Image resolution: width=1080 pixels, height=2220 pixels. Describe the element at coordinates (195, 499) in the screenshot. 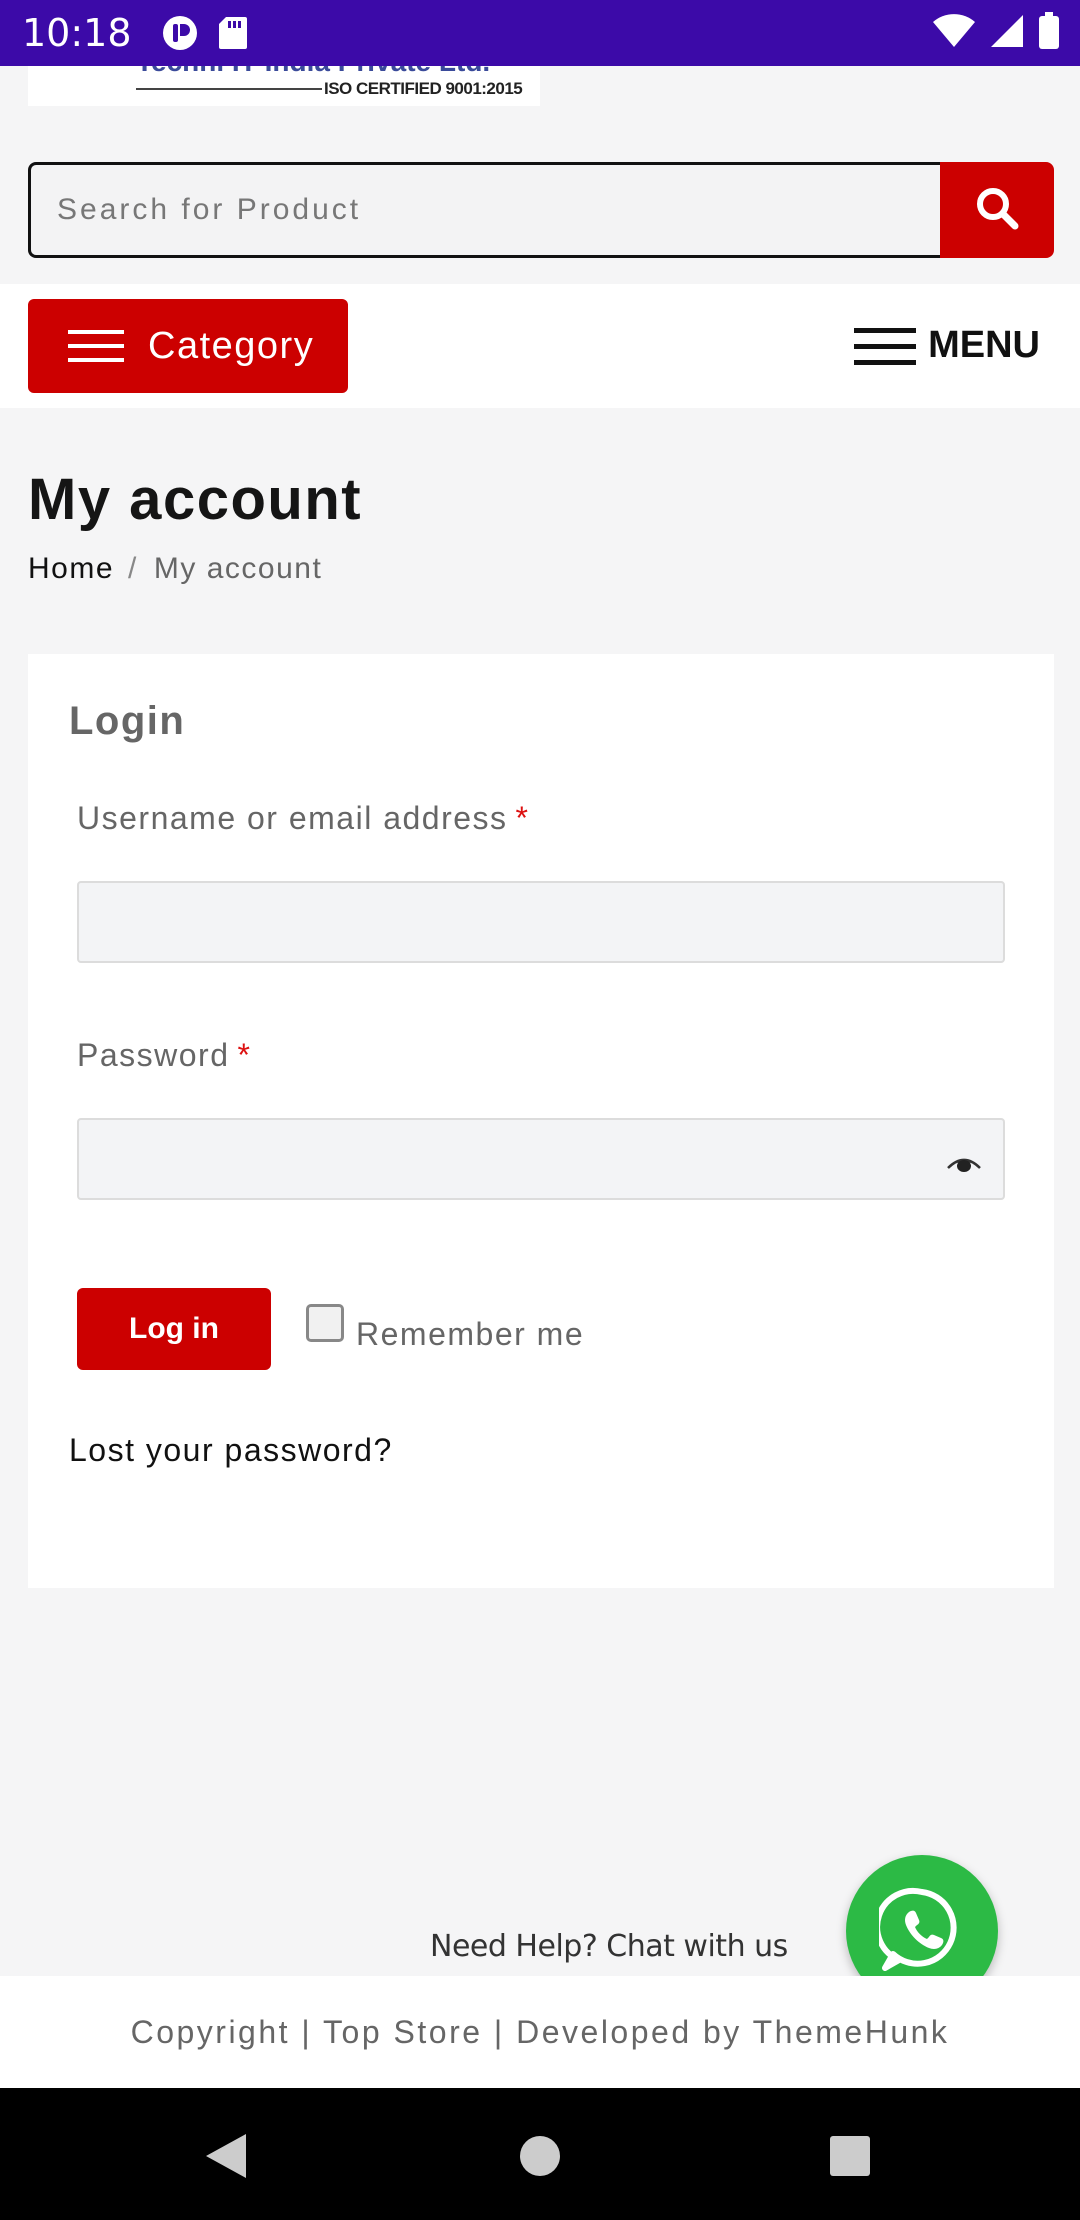

I see `page-title: My account` at that location.